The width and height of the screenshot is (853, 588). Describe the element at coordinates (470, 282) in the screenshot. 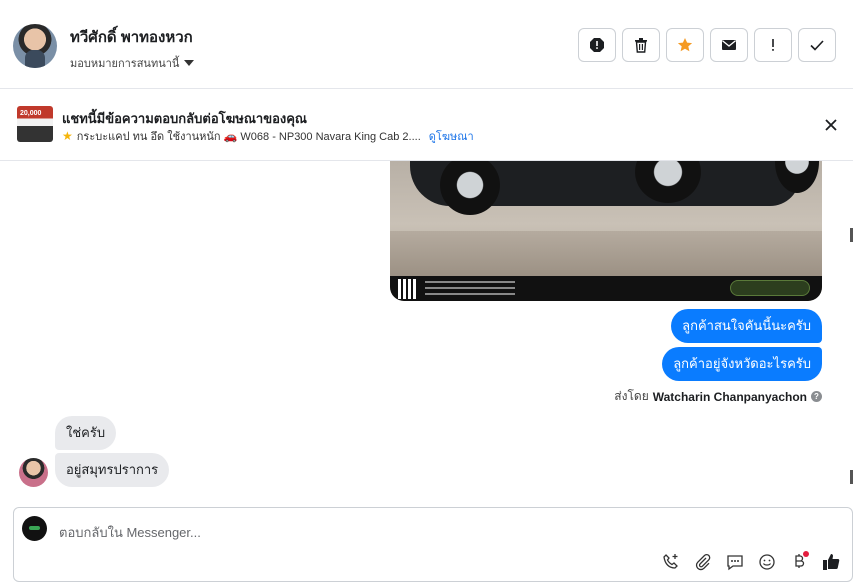

I see `contact-lines` at that location.